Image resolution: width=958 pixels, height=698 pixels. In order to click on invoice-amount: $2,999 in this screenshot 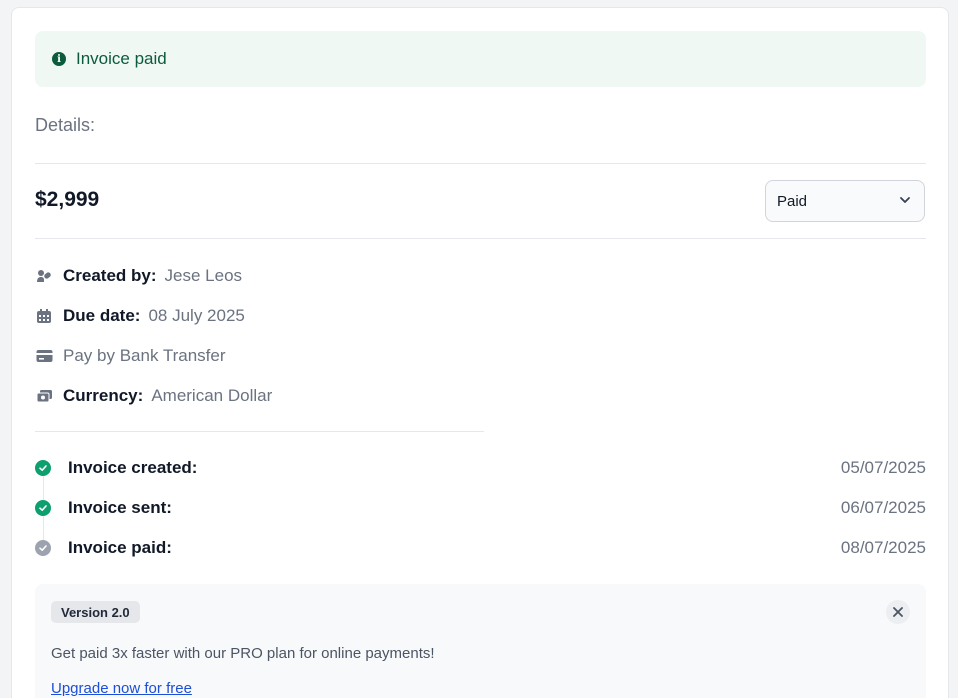, I will do `click(67, 199)`.